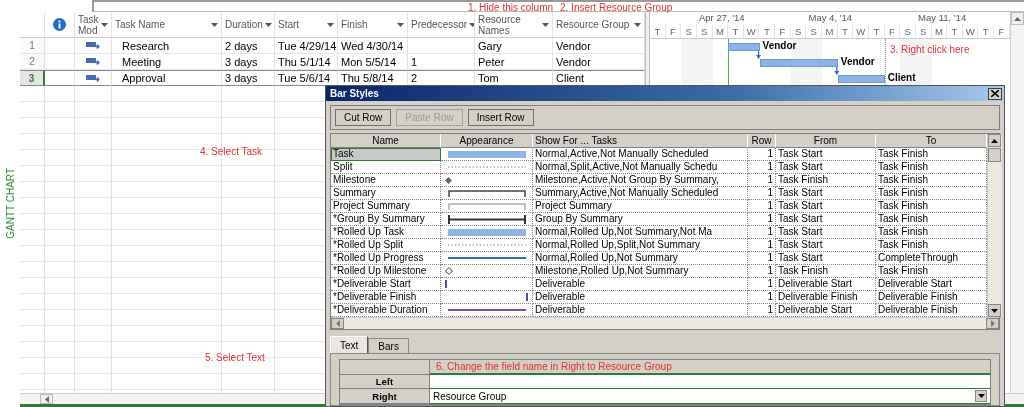 Image resolution: width=1024 pixels, height=407 pixels. Describe the element at coordinates (388, 345) in the screenshot. I see `tab: Bars` at that location.